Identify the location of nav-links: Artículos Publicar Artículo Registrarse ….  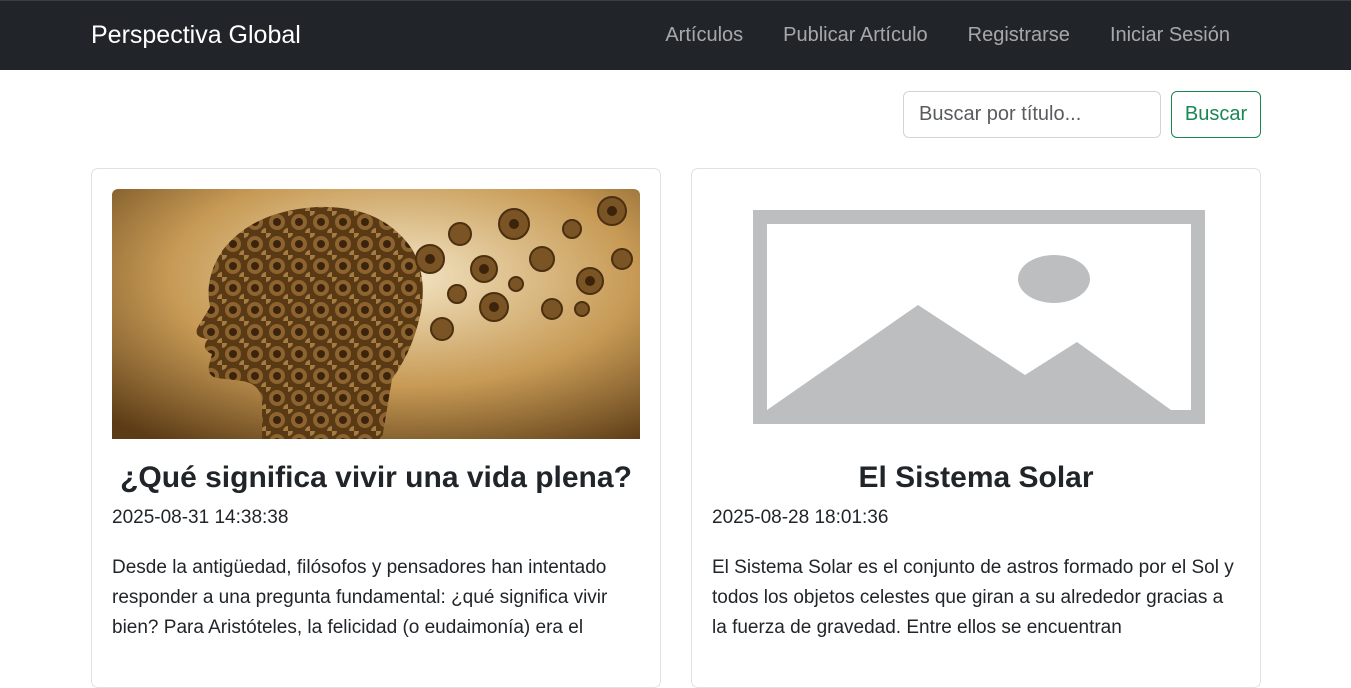
(947, 35).